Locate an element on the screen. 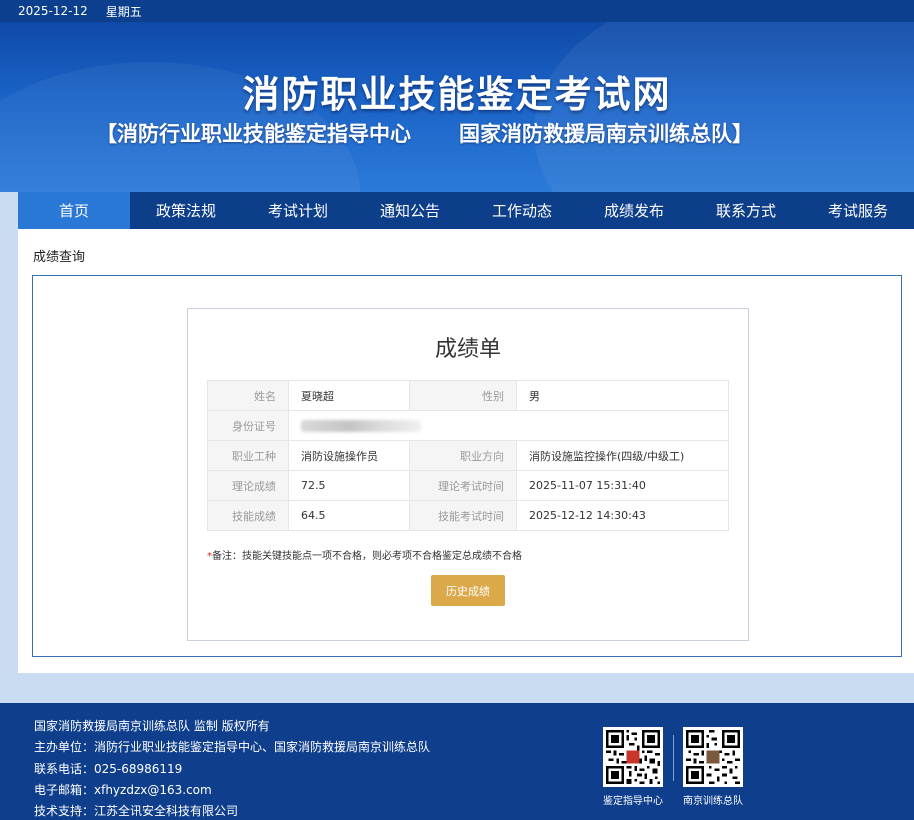 This screenshot has height=820, width=914. site-subtitle: 【消防行业职业技能鉴定指导中心 国家消防救援局南京训练总队】 is located at coordinates (424, 133).